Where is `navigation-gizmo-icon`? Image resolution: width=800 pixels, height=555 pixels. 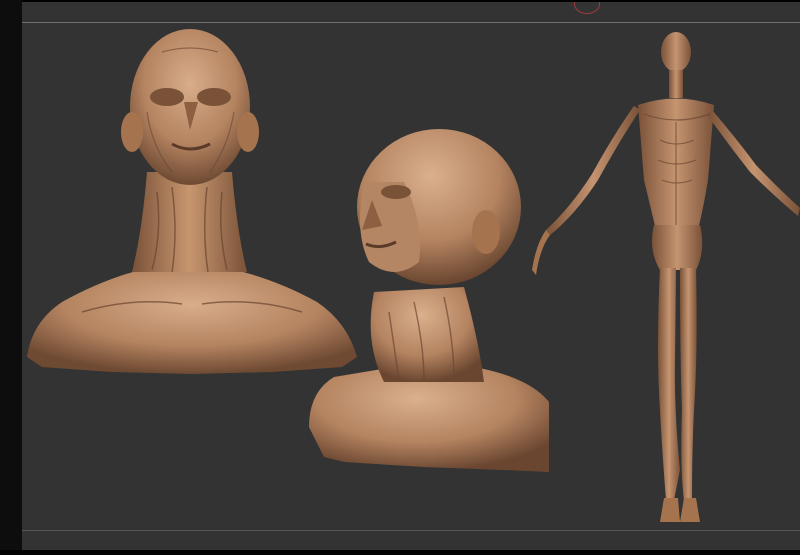 navigation-gizmo-icon is located at coordinates (587, 8).